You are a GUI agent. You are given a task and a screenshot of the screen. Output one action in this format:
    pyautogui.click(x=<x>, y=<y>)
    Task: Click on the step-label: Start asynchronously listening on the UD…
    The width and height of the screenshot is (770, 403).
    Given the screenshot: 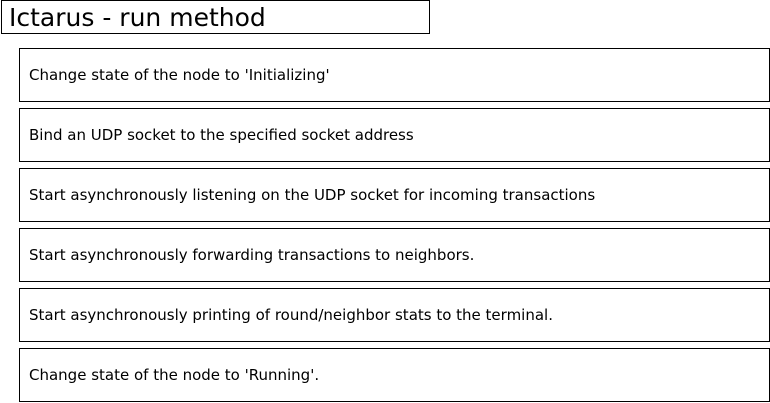 What is the action you would take?
    pyautogui.click(x=312, y=195)
    